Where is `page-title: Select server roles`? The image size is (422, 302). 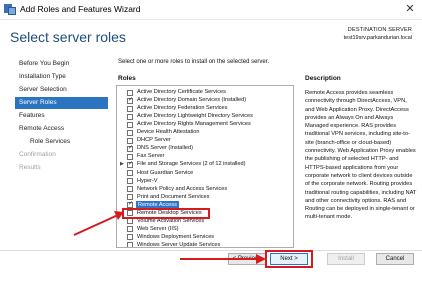 page-title: Select server roles is located at coordinates (68, 37).